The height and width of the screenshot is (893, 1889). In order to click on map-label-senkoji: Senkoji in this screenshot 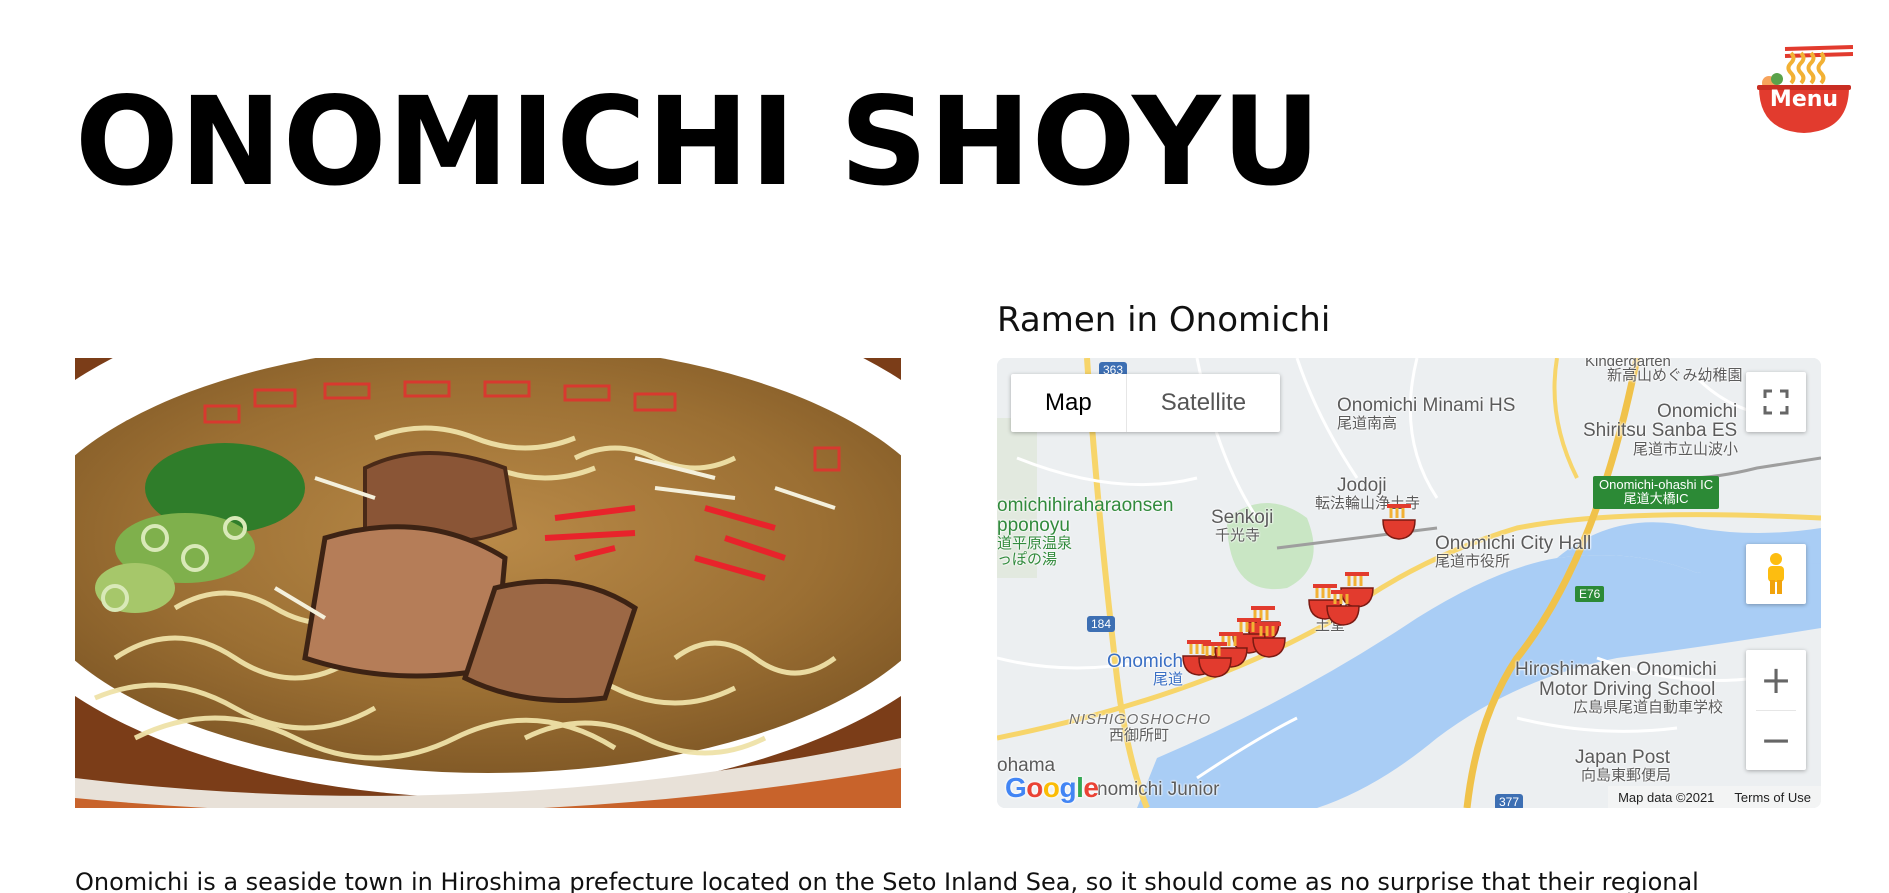, I will do `click(1242, 517)`.